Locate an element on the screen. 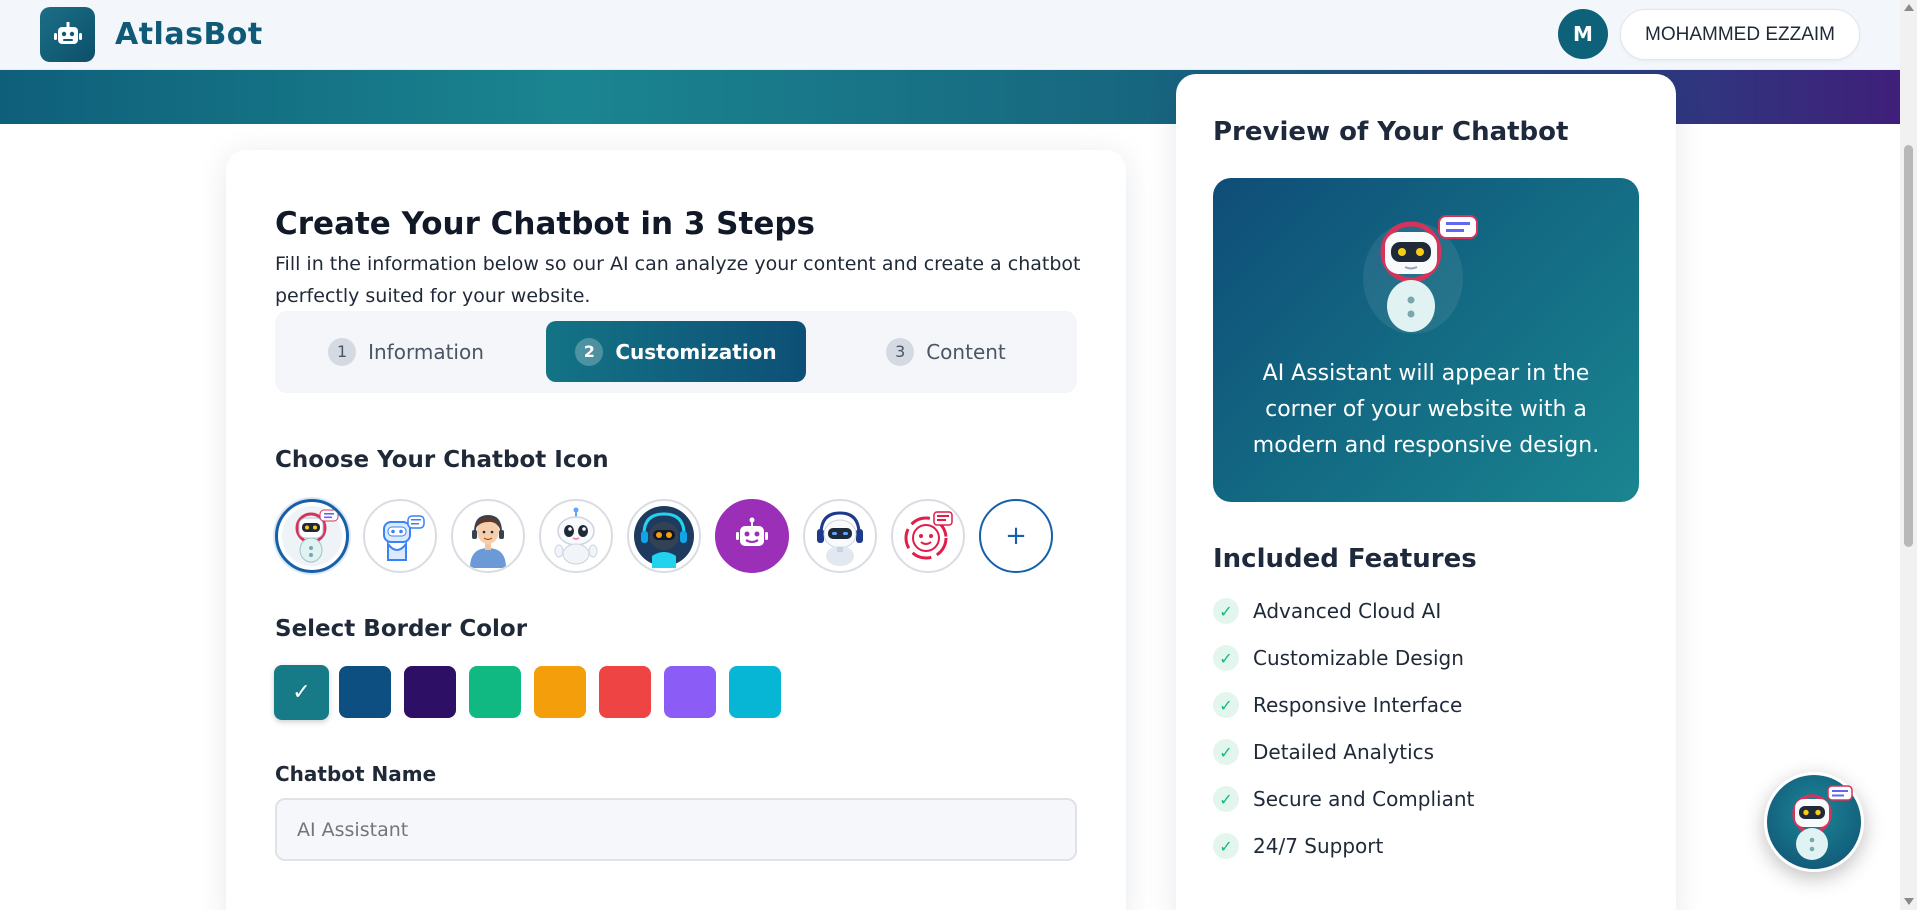 This screenshot has width=1917, height=910. feature-item: ✓ Secure and Compliant is located at coordinates (1423, 799).